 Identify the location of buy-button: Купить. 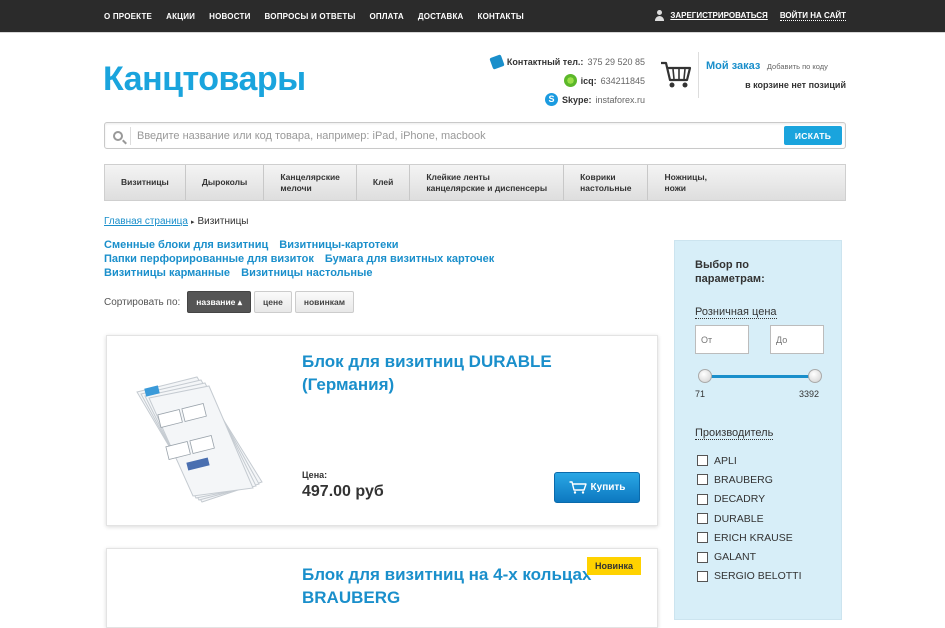
(597, 487).